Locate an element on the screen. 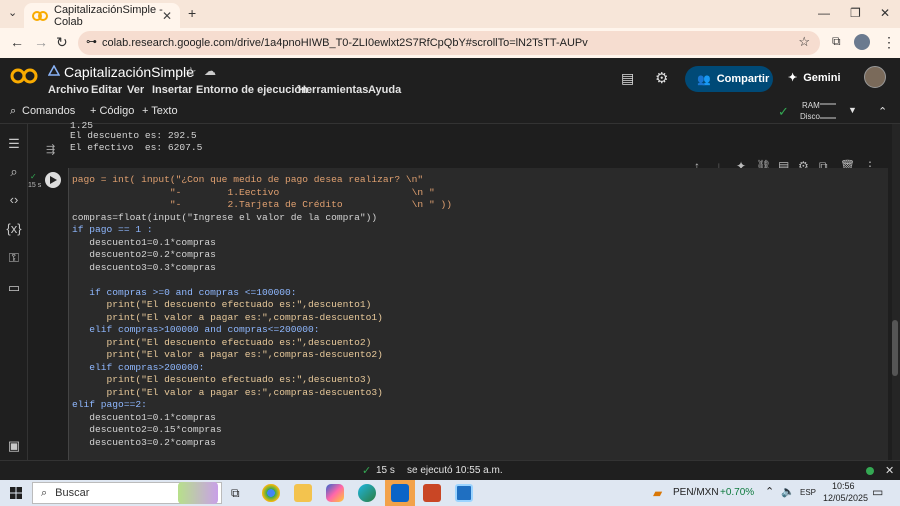  resources-bars is located at coordinates (828, 111).